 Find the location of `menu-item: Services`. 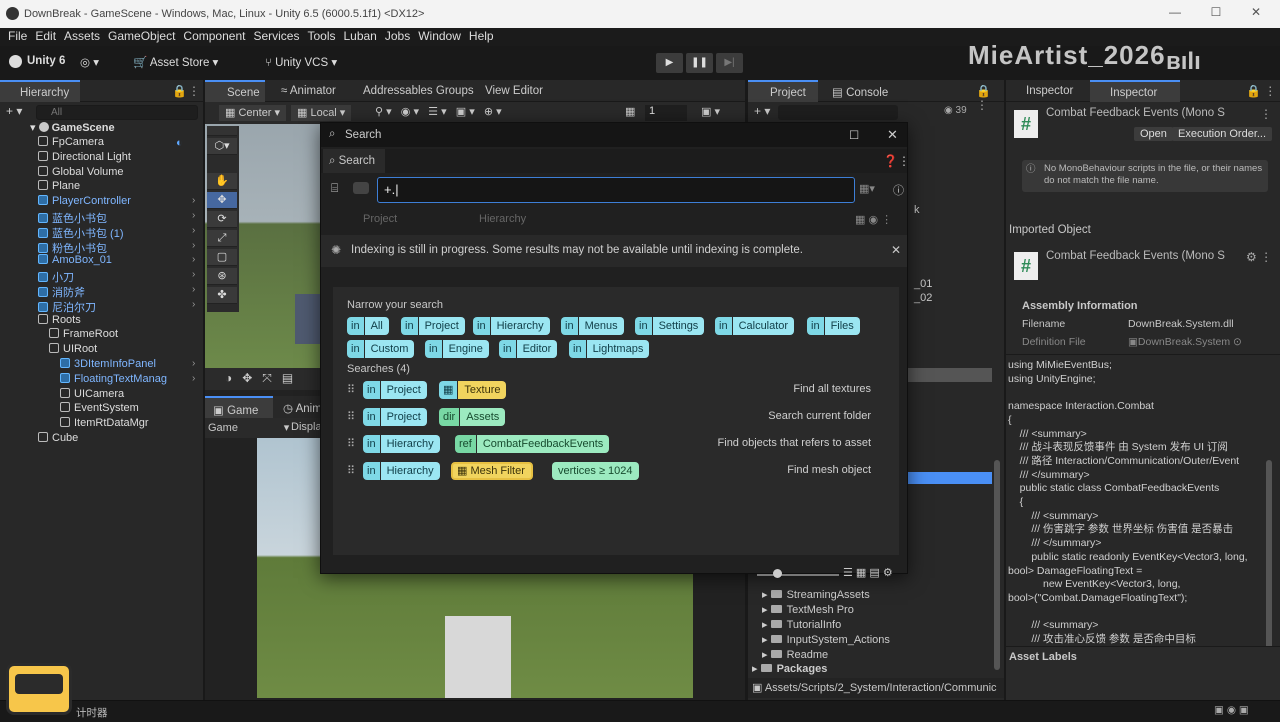

menu-item: Services is located at coordinates (276, 36).